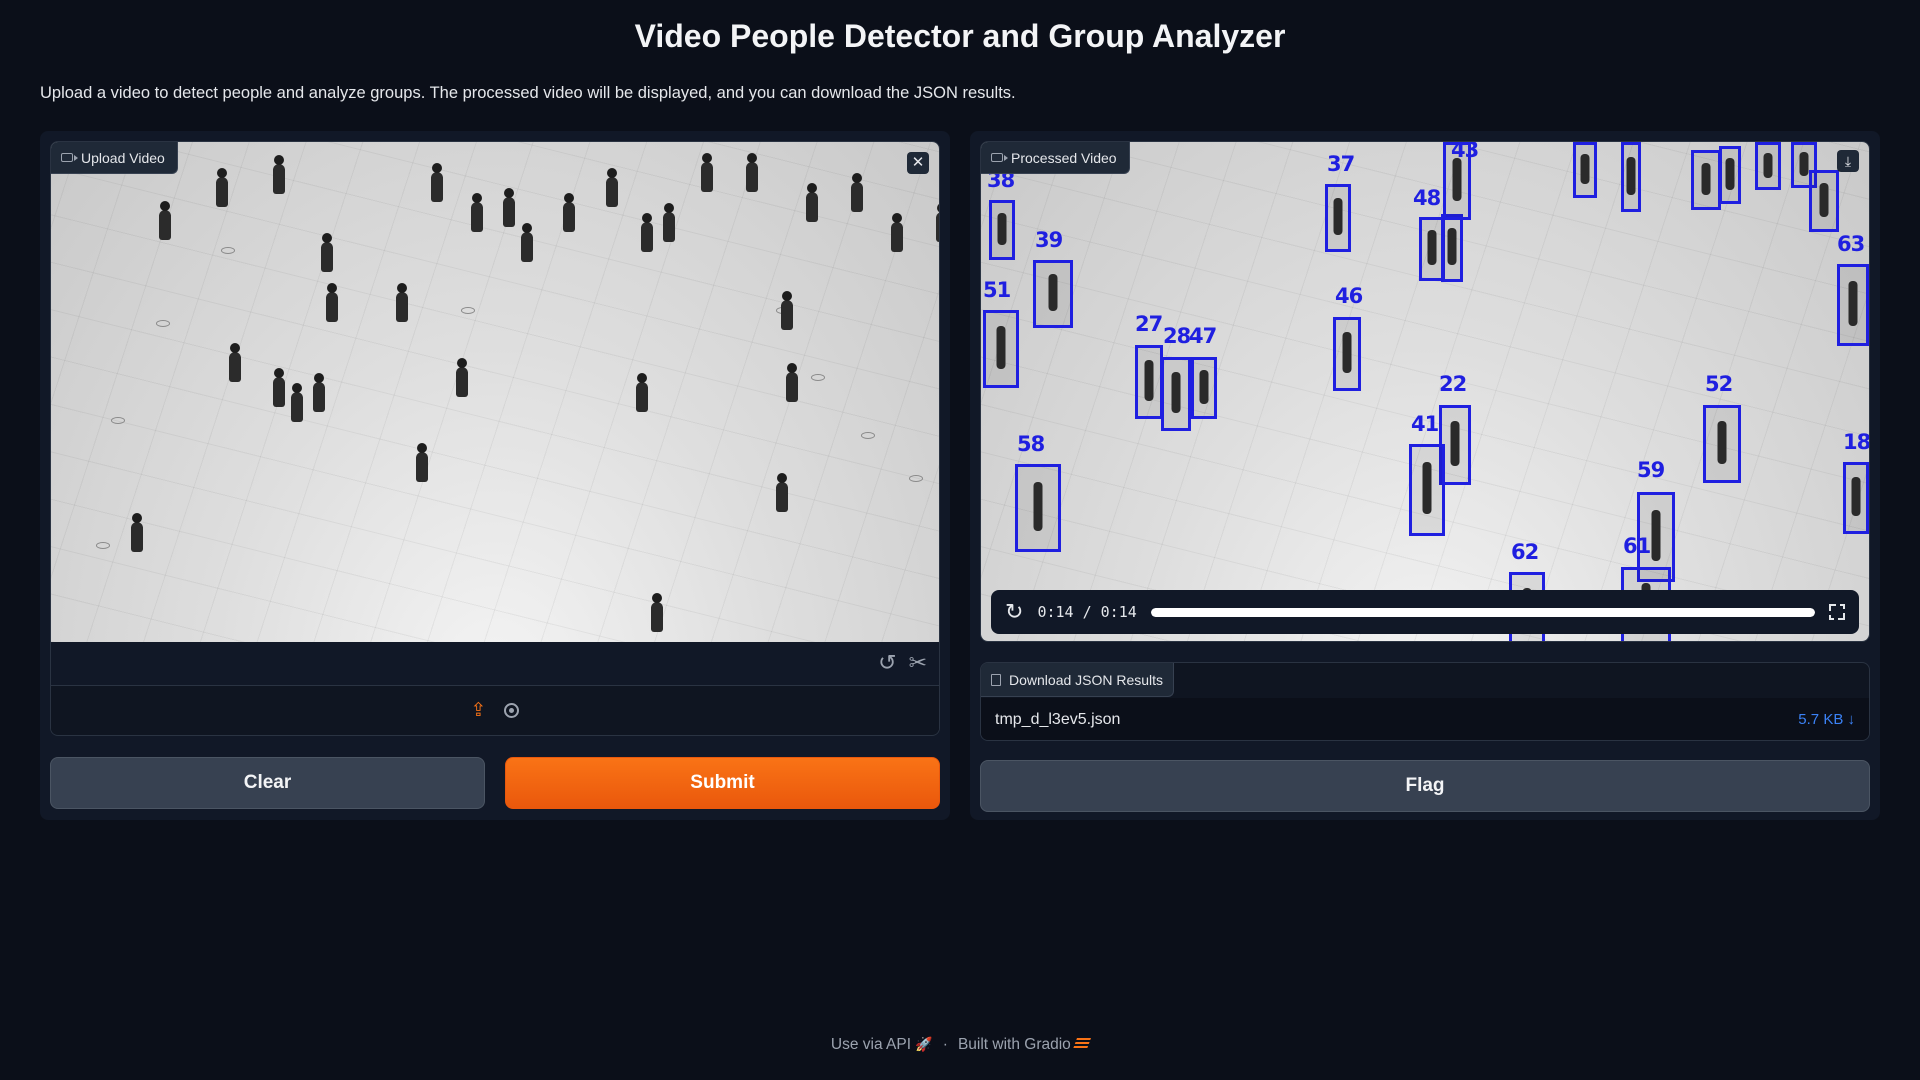 This screenshot has height=1080, width=1920. Describe the element at coordinates (1086, 679) in the screenshot. I see `download-json-label: Download JSON Results` at that location.